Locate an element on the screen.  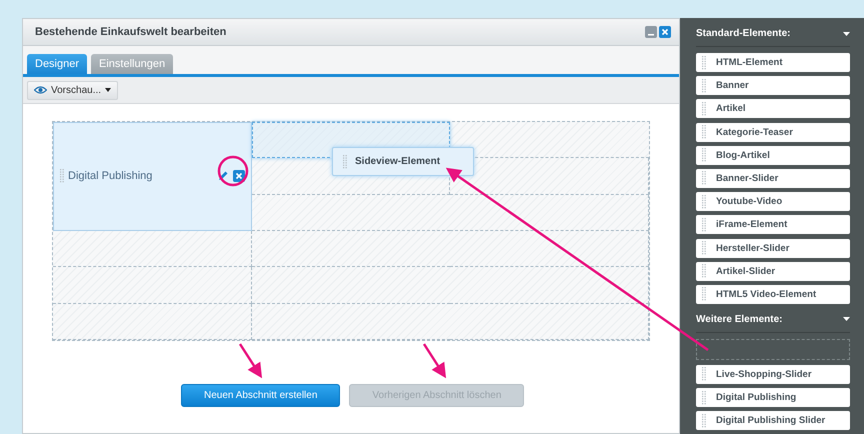
element-label: HTML5 Video-Element is located at coordinates (766, 294).